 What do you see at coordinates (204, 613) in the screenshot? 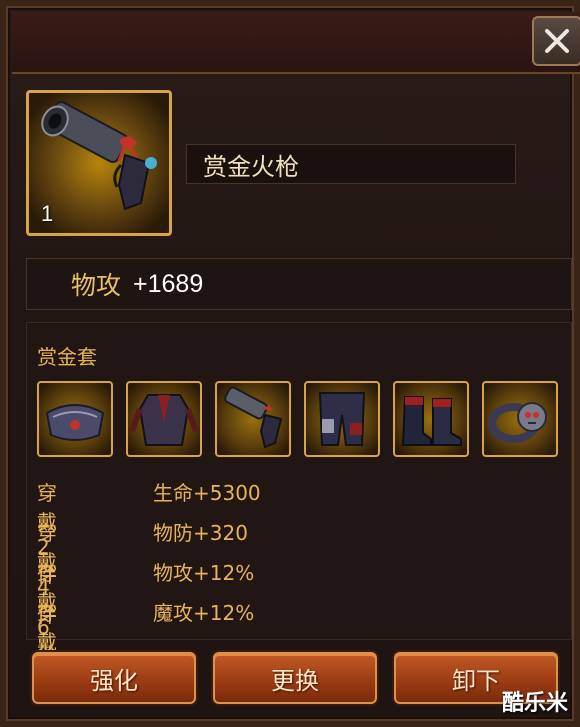
I see `bonus-effect: 魔攻+12%` at bounding box center [204, 613].